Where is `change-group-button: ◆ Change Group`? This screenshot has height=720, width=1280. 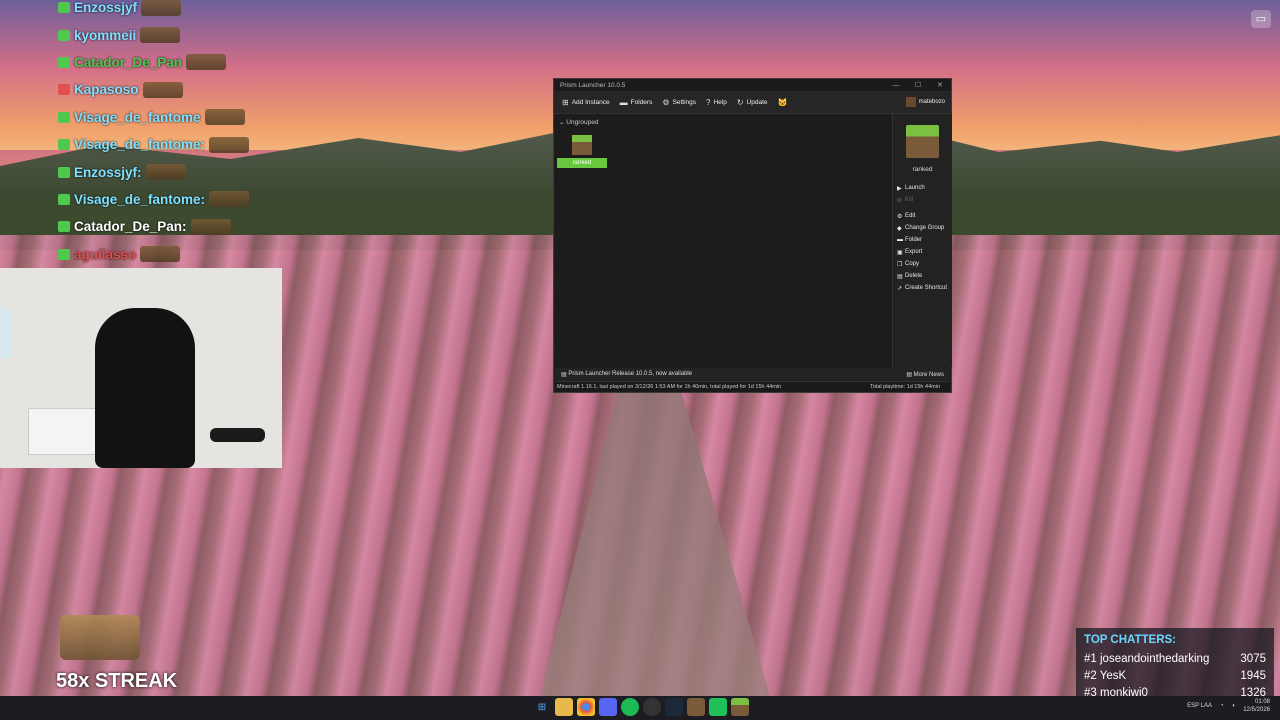 change-group-button: ◆ Change Group is located at coordinates (922, 228).